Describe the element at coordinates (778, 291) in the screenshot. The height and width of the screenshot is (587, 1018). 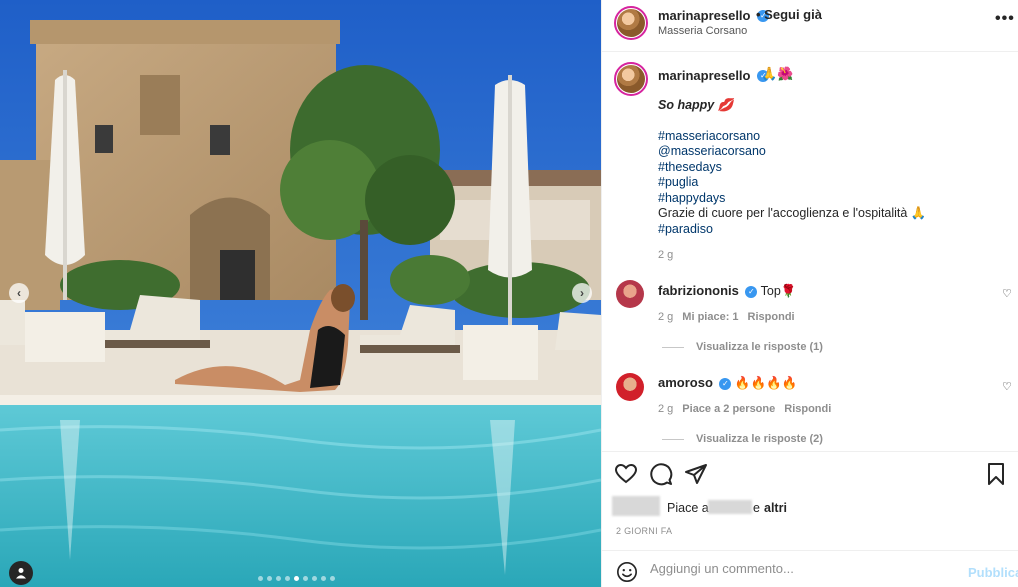
I see `comment-text: Top🌹` at that location.